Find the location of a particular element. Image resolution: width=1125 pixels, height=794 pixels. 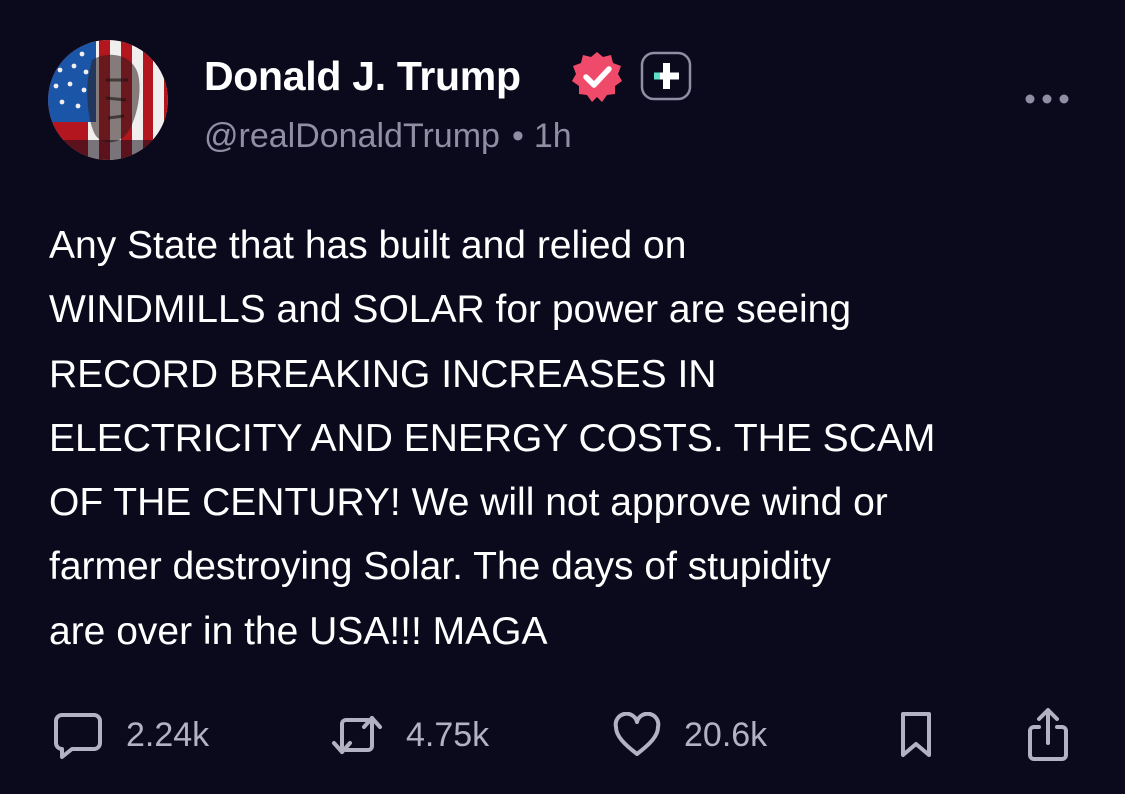

post-timestamp: 1h is located at coordinates (553, 136).